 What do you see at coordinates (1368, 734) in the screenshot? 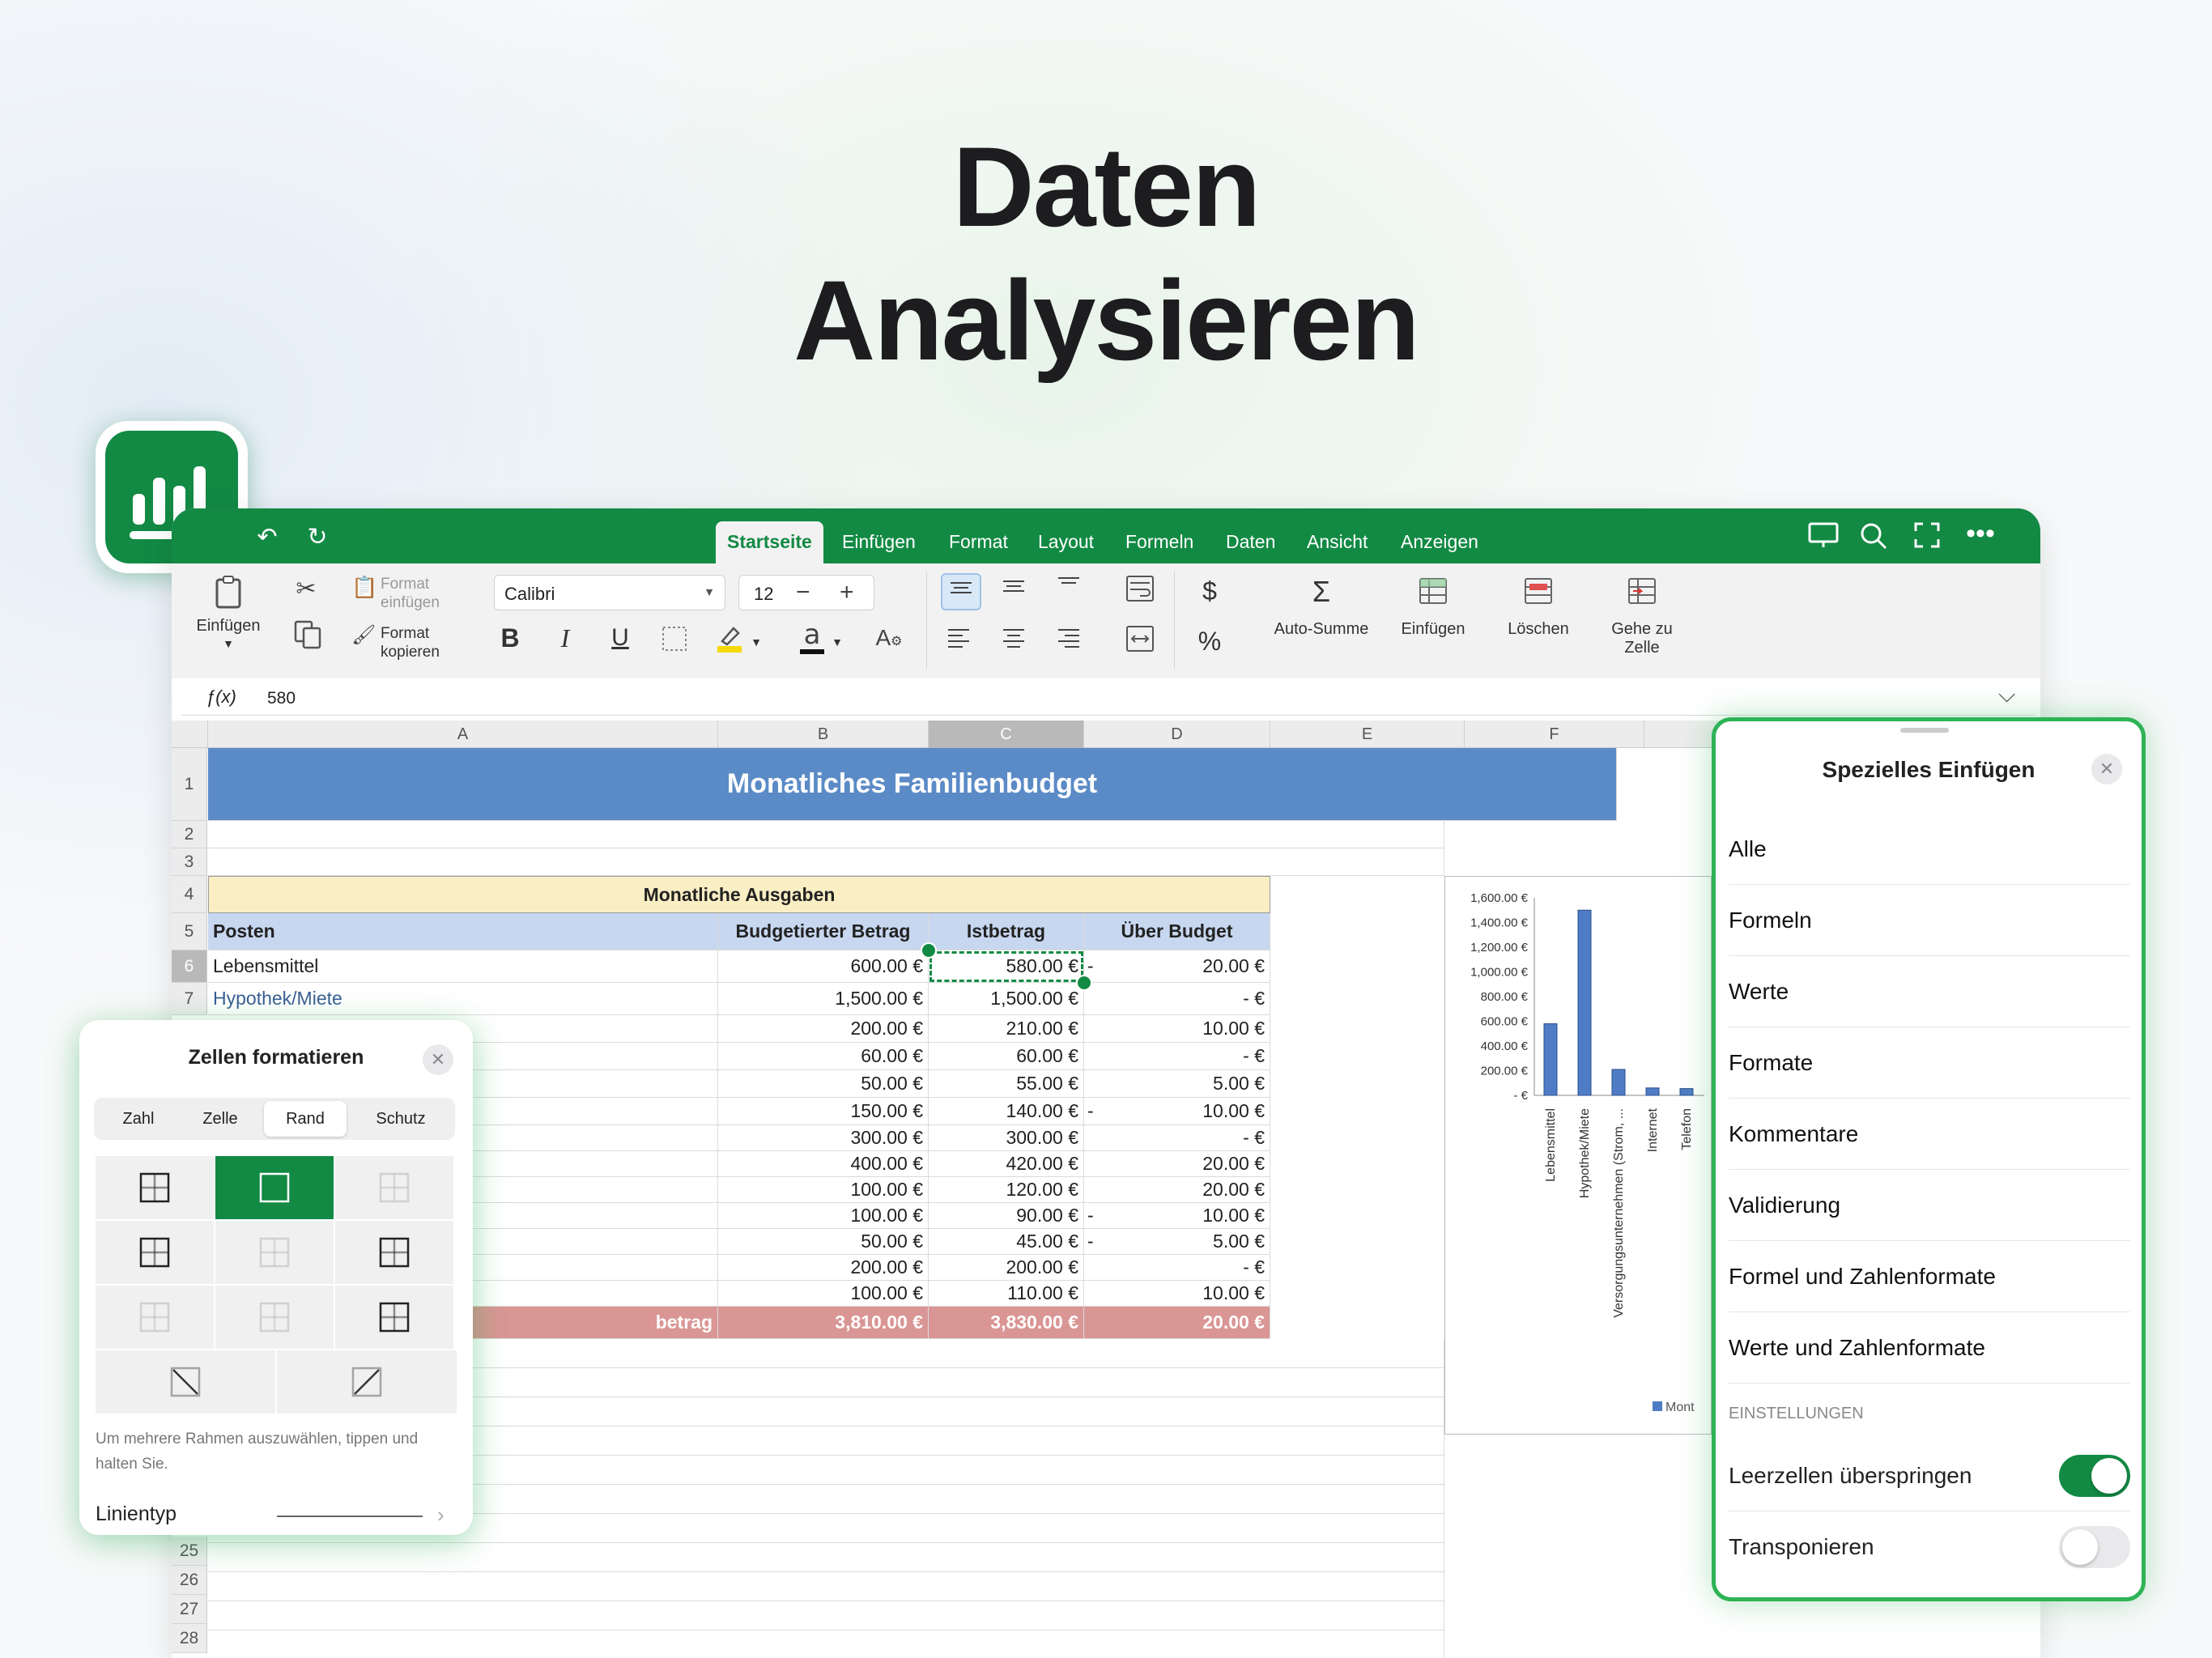
I see `col-e: E` at bounding box center [1368, 734].